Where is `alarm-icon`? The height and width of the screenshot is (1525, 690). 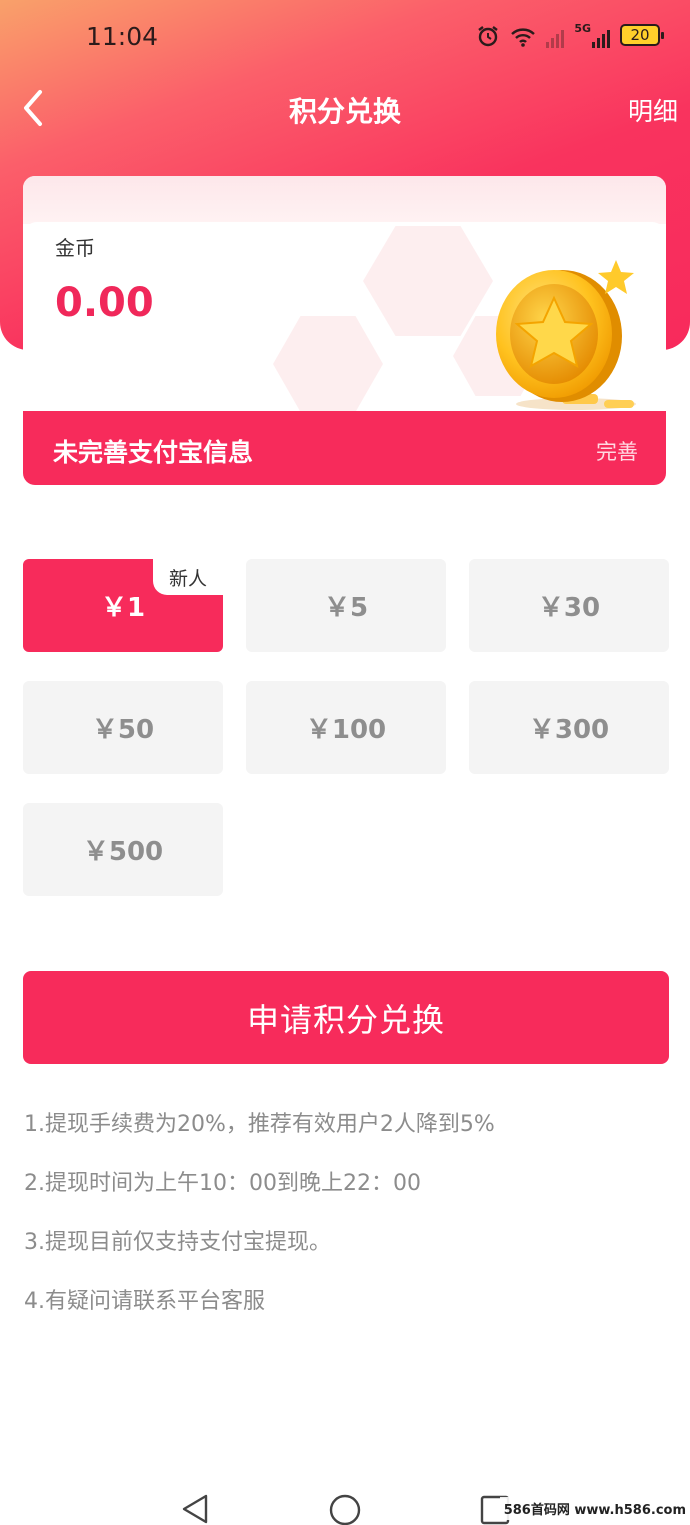
alarm-icon is located at coordinates (488, 35).